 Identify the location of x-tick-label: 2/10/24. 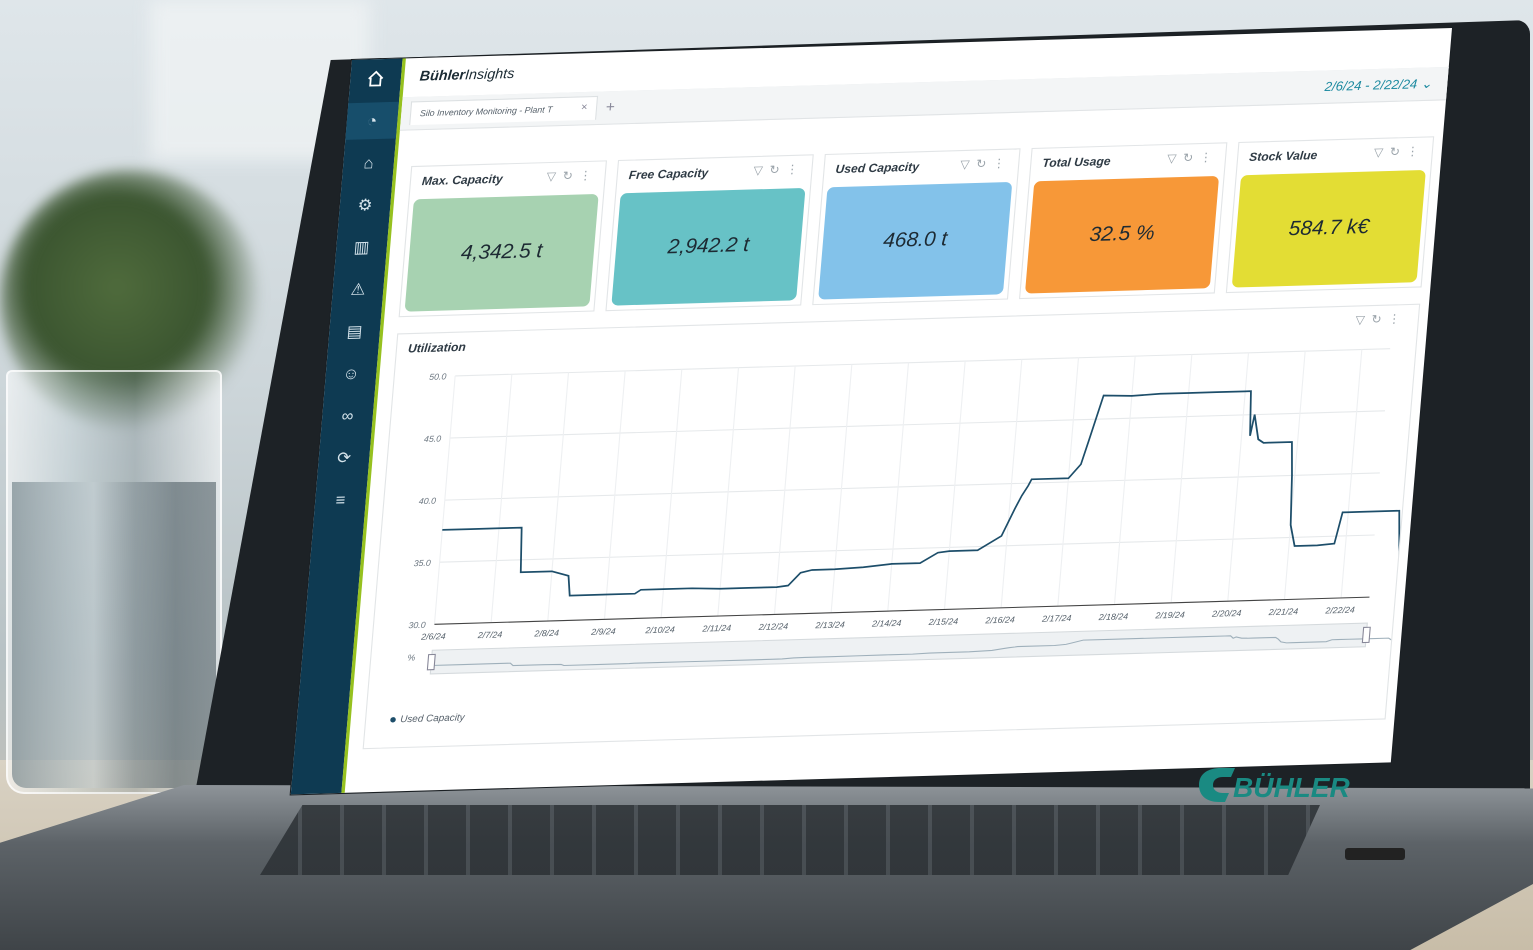
(659, 629).